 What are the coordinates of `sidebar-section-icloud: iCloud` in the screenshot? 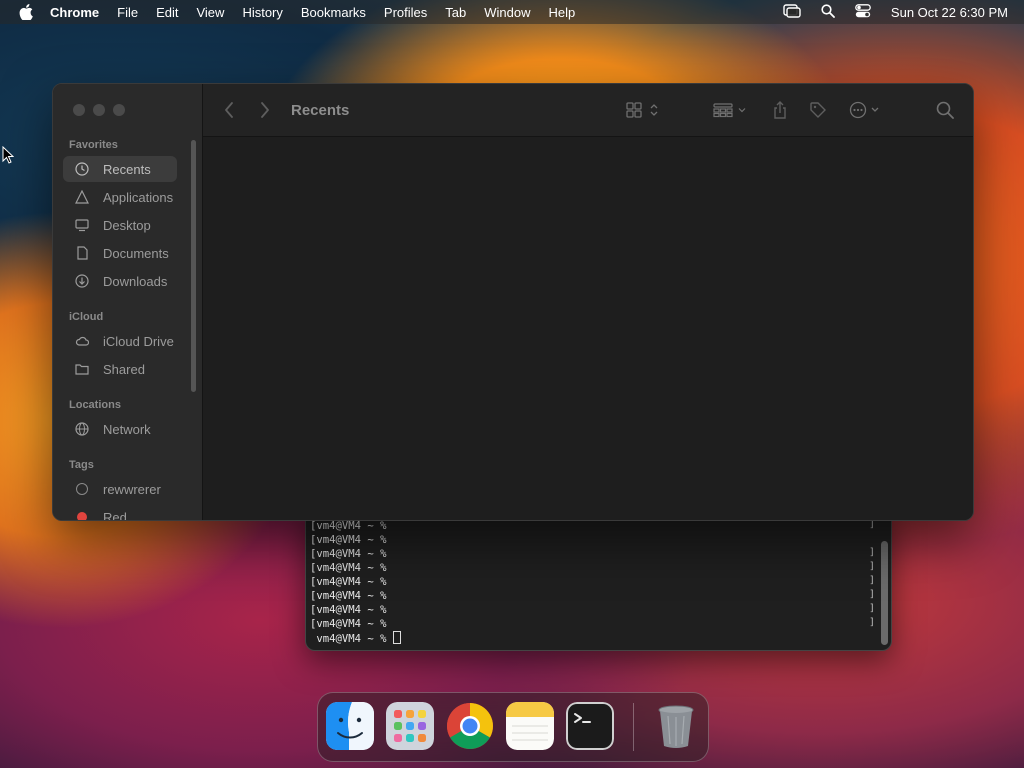 It's located at (86, 317).